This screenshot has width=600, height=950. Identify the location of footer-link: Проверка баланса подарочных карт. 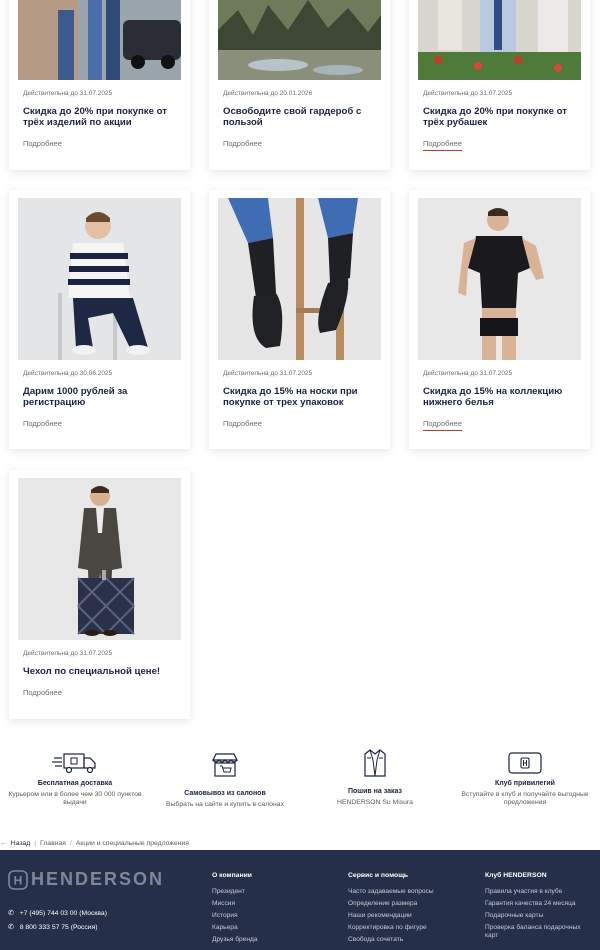
(540, 932).